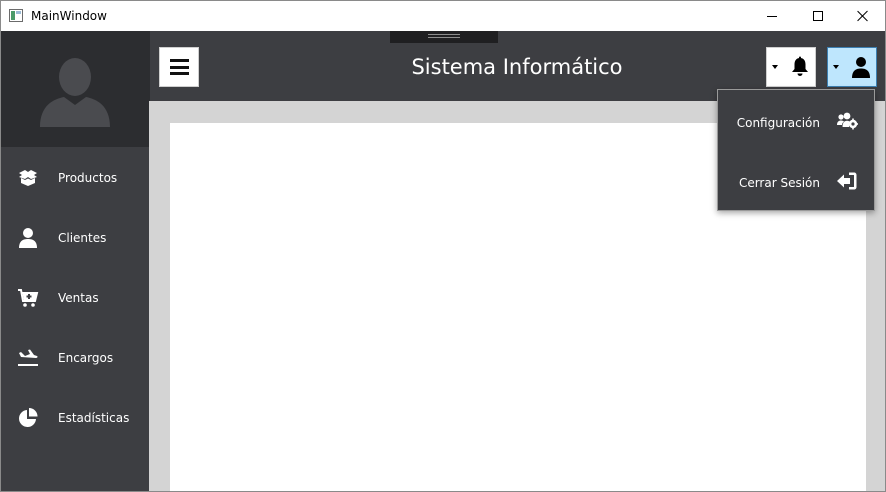 Image resolution: width=886 pixels, height=492 pixels. I want to click on menu-item-label: Cerrar Sesión, so click(779, 183).